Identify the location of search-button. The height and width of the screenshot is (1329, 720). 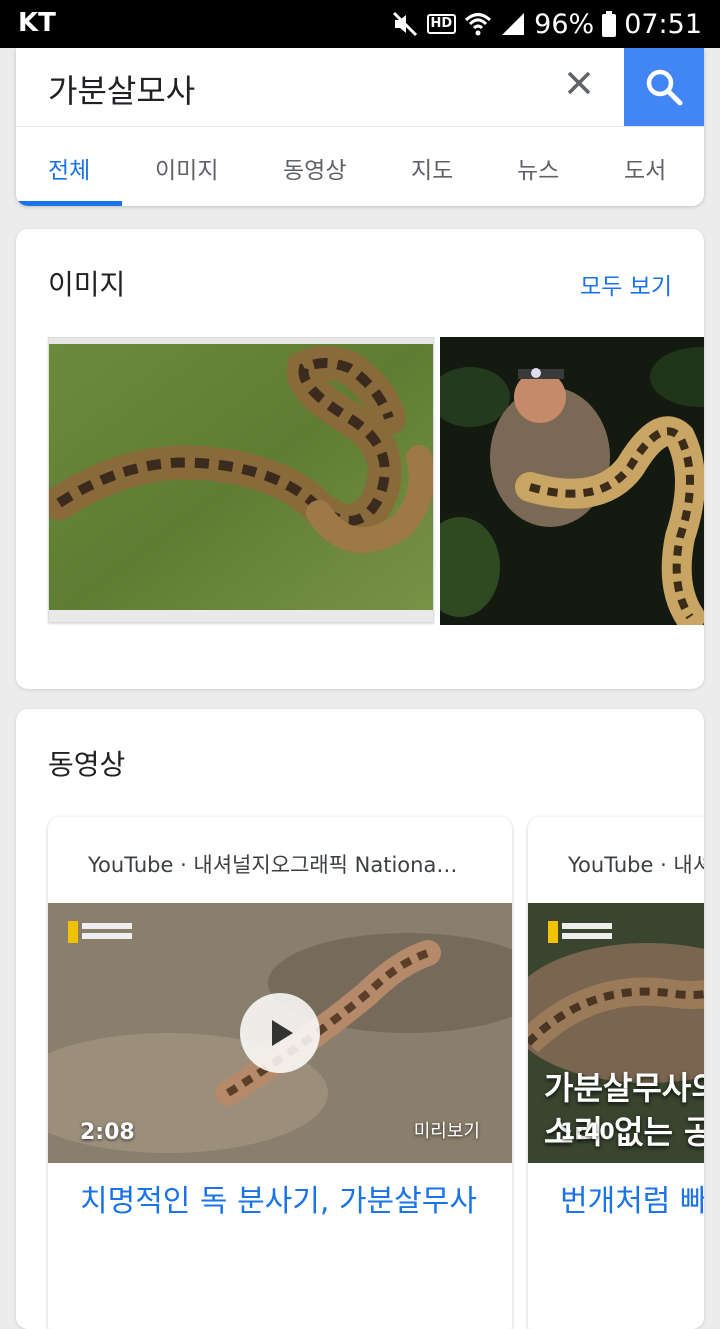
(664, 87).